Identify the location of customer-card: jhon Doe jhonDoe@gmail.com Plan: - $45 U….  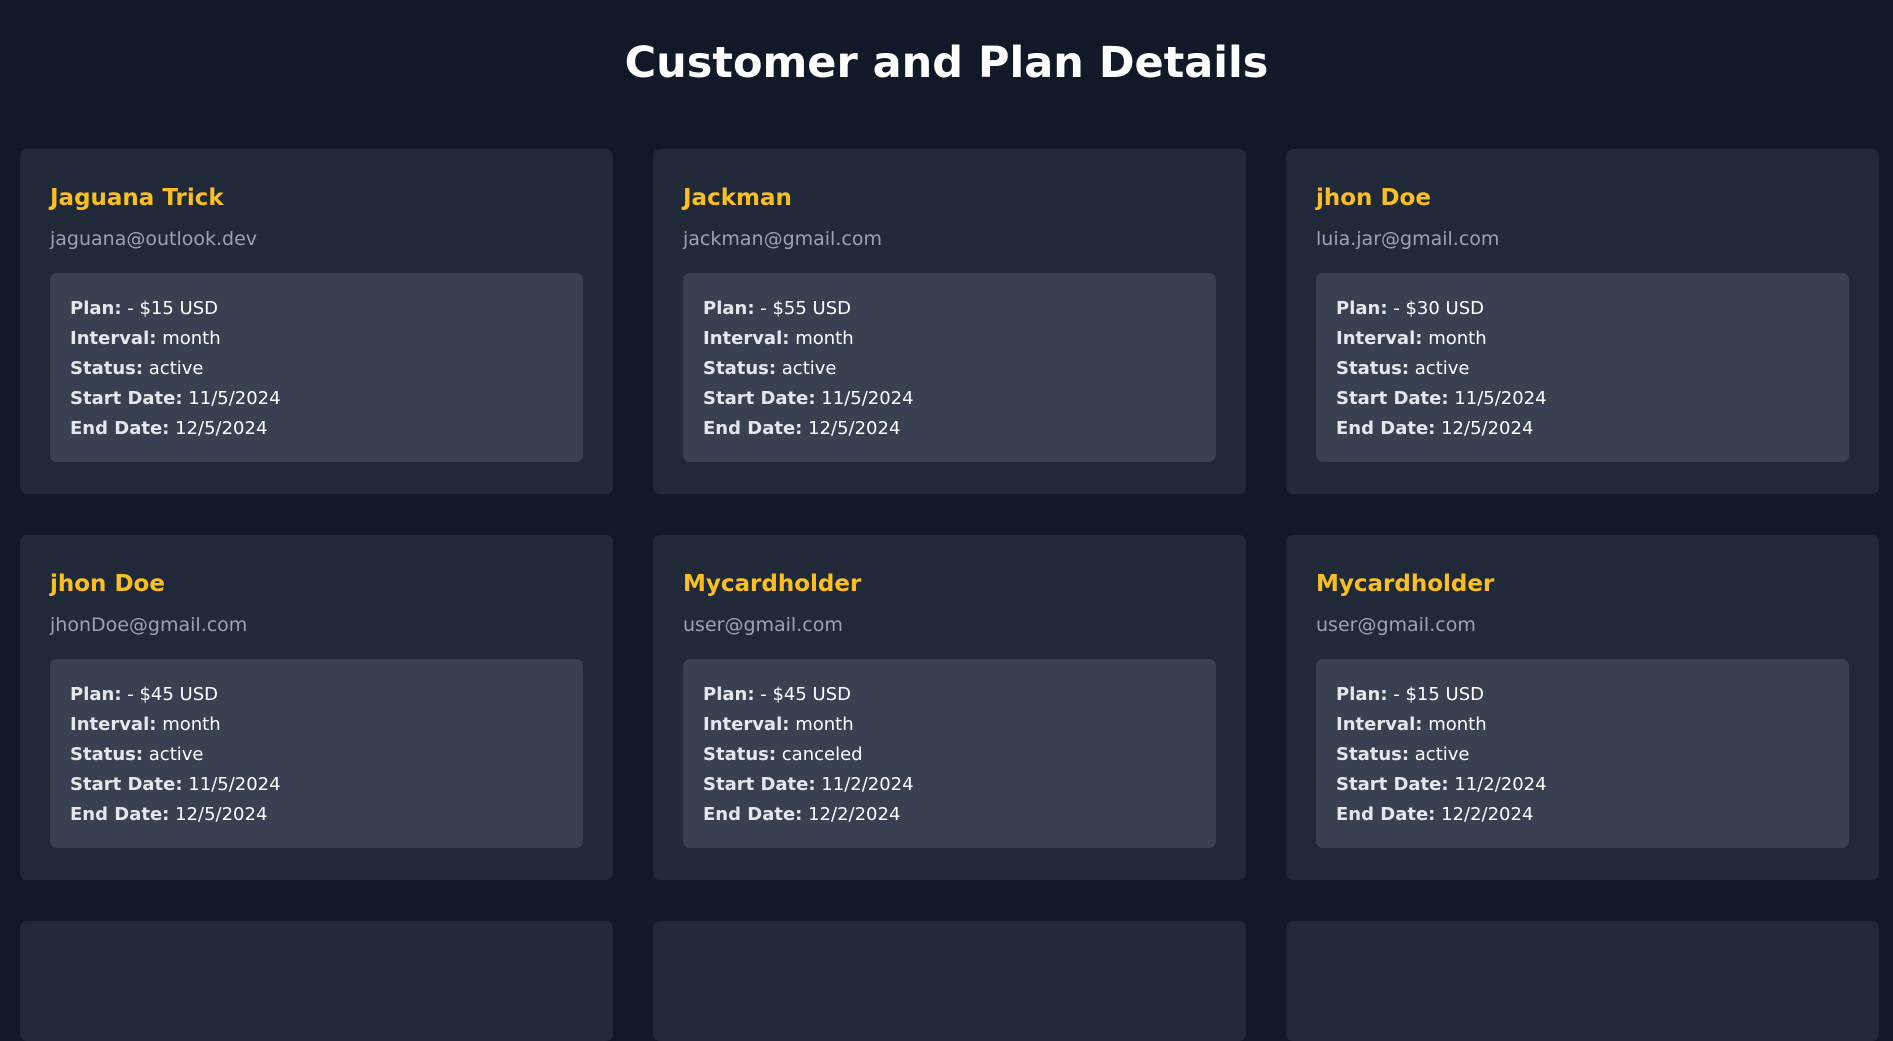
(316, 707).